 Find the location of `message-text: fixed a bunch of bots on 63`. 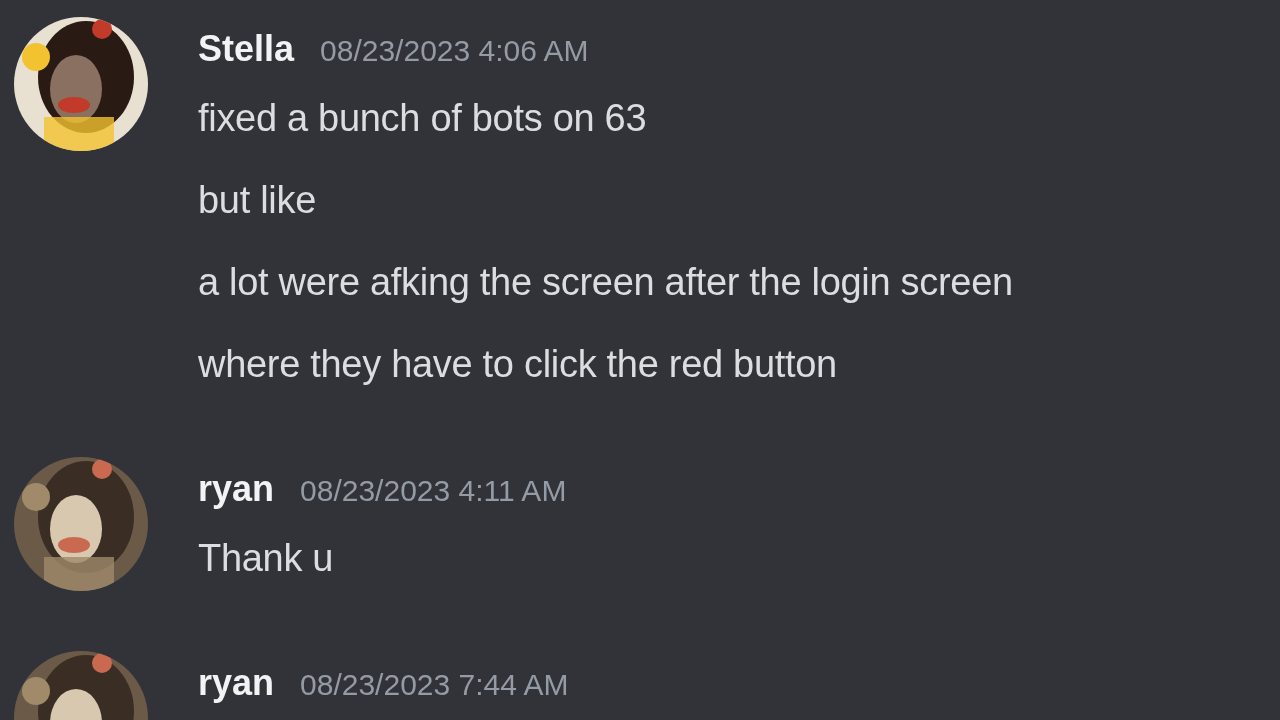

message-text: fixed a bunch of bots on 63 is located at coordinates (423, 118).